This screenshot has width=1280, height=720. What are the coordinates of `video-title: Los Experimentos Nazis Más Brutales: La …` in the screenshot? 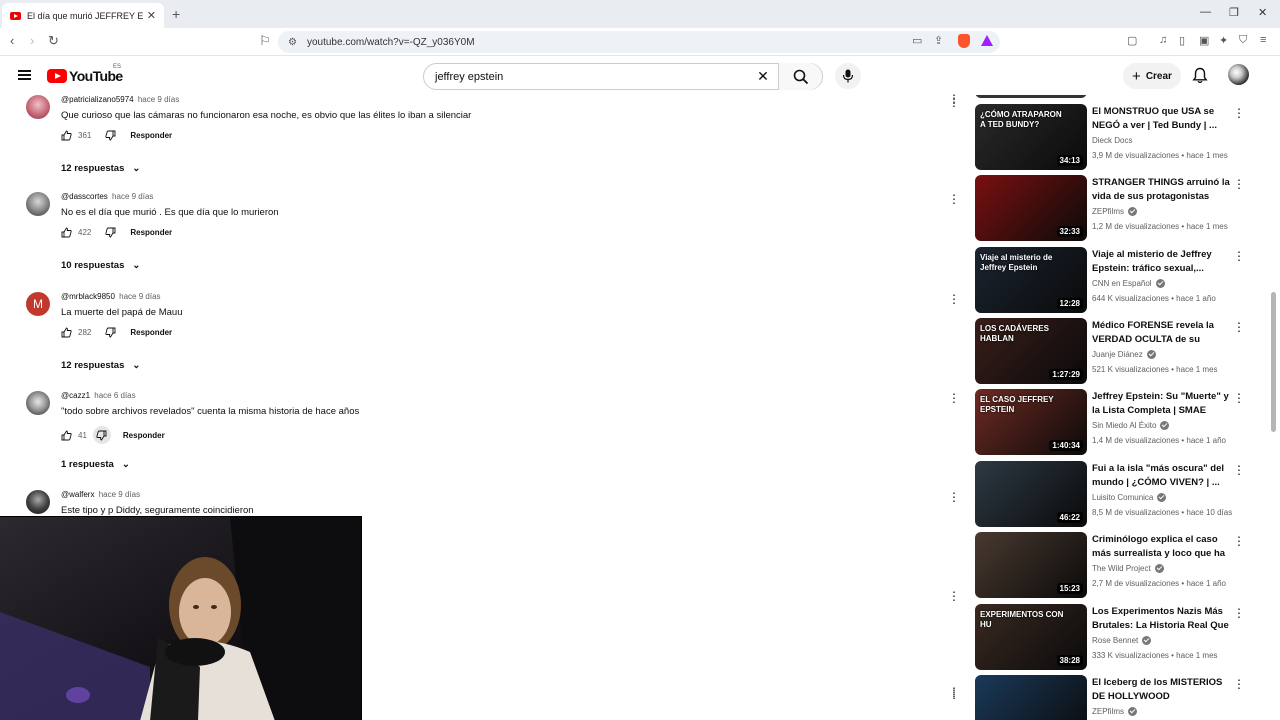 It's located at (1162, 619).